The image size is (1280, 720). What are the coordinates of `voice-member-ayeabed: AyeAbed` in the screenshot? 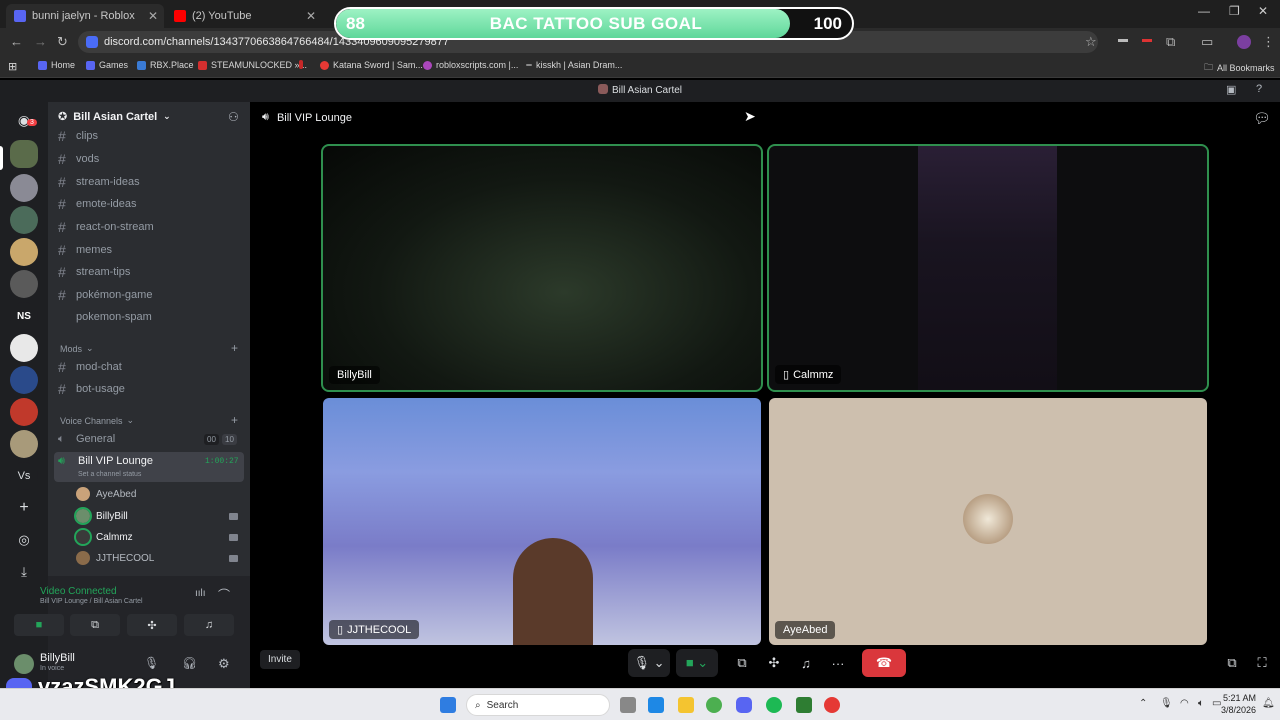 It's located at (106, 494).